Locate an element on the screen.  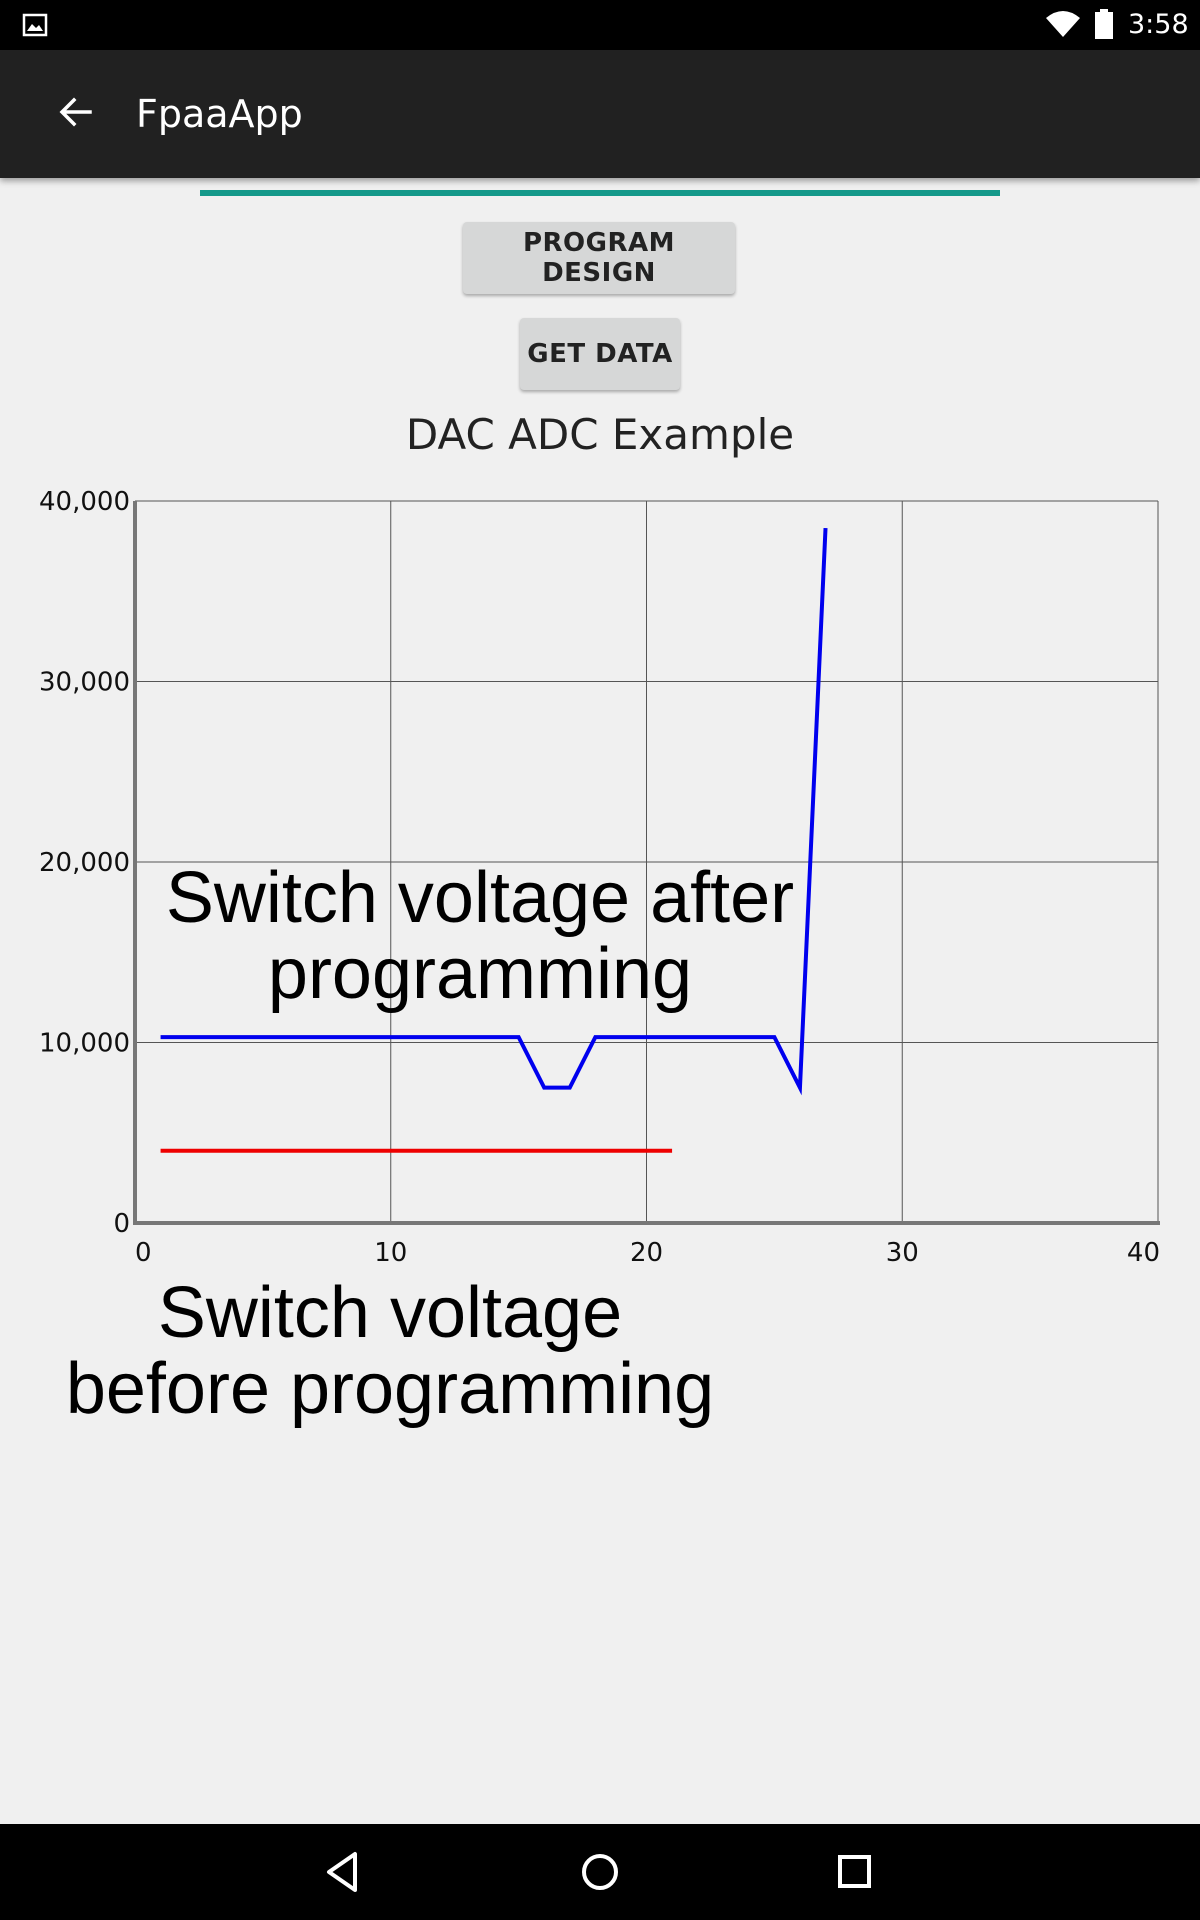
app-title: FpaaApp is located at coordinates (219, 114).